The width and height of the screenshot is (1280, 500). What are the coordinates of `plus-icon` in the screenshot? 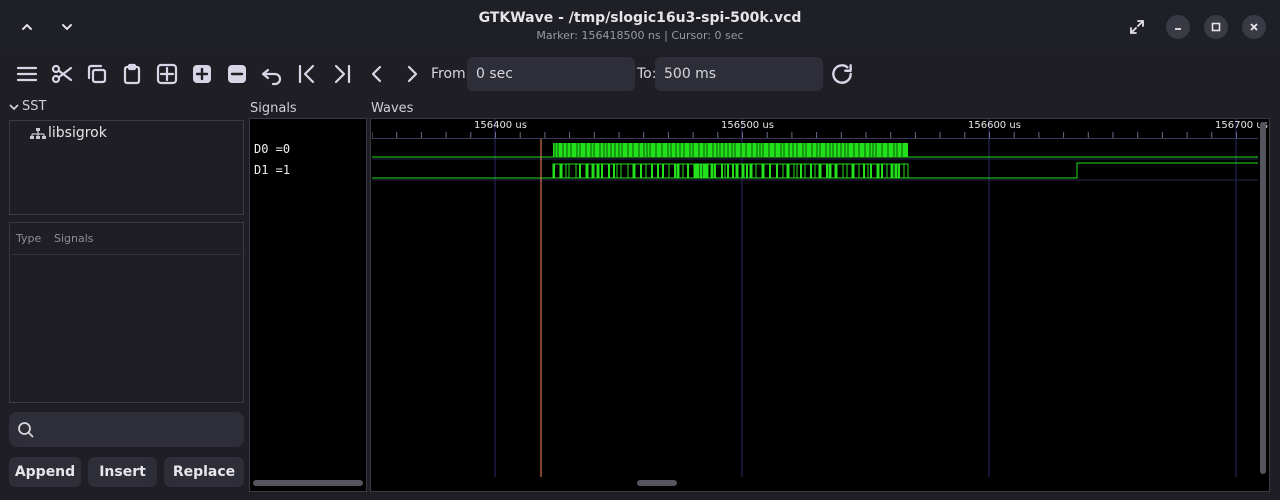 It's located at (202, 74).